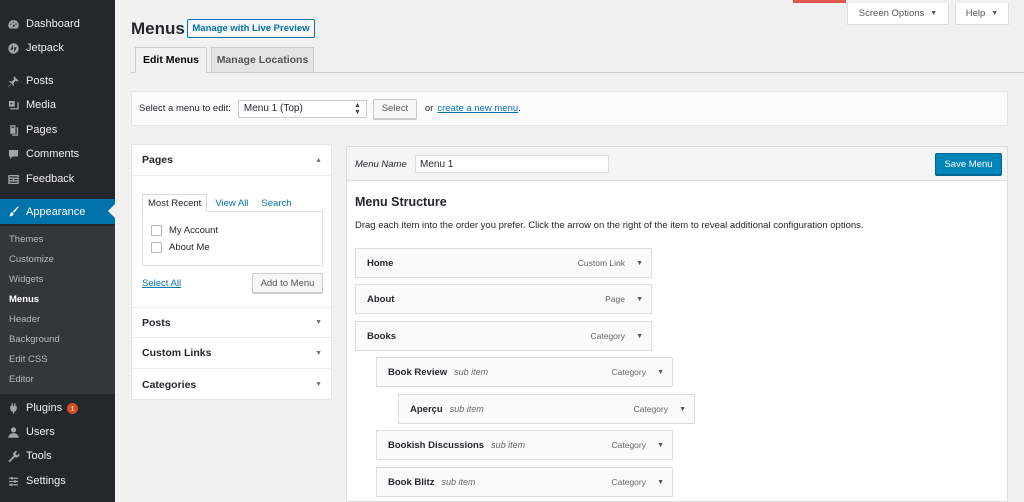 Image resolution: width=1024 pixels, height=502 pixels. What do you see at coordinates (177, 353) in the screenshot?
I see `accordion-title: Custom Links` at bounding box center [177, 353].